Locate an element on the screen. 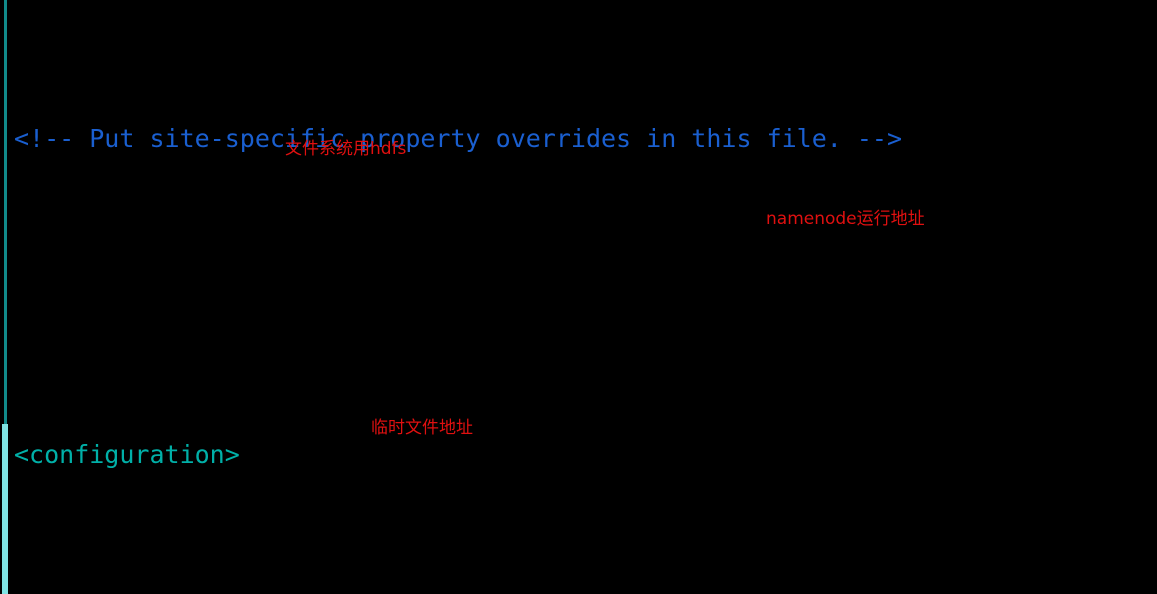  scroll-indicator-top is located at coordinates (5, 212).